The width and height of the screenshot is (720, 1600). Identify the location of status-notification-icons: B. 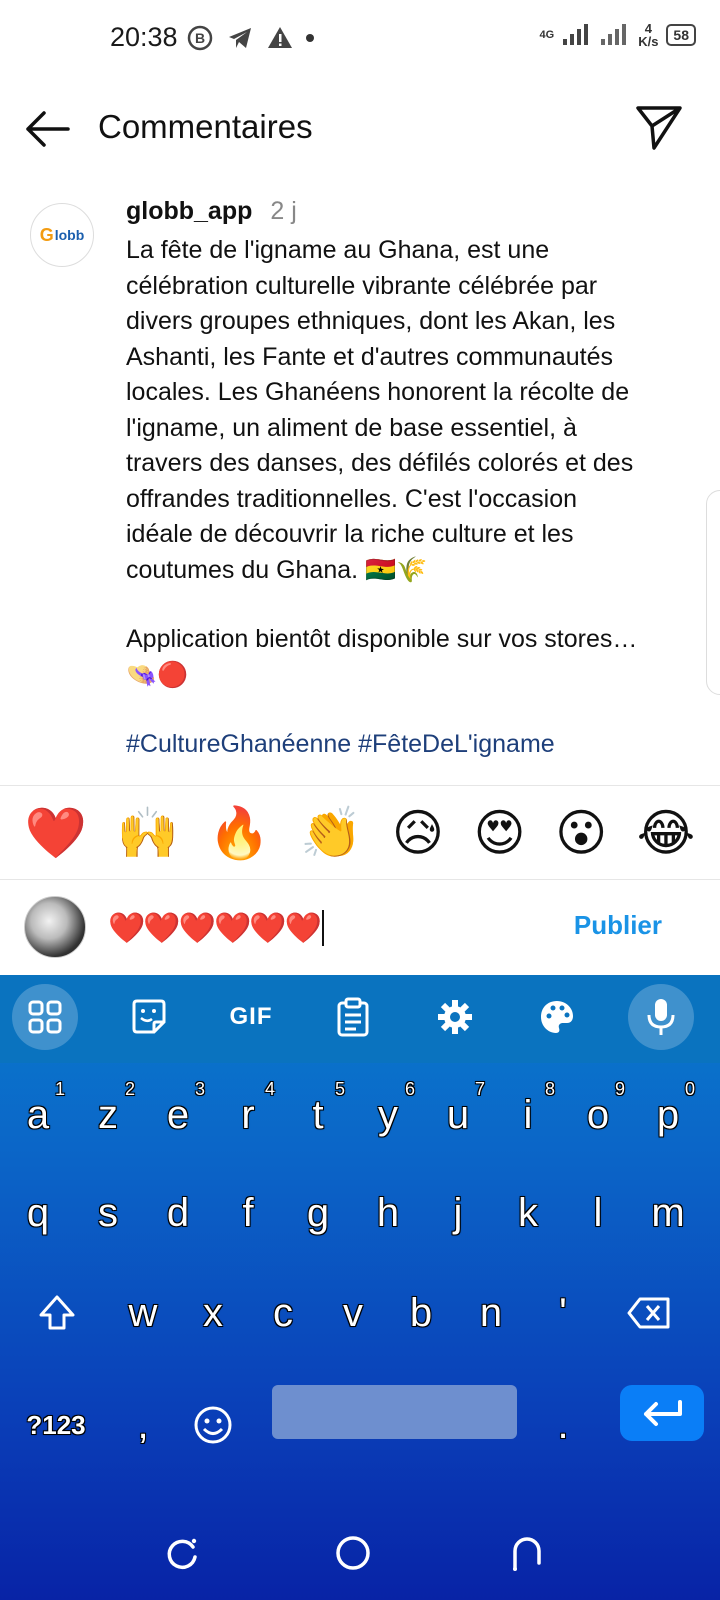
(250, 38).